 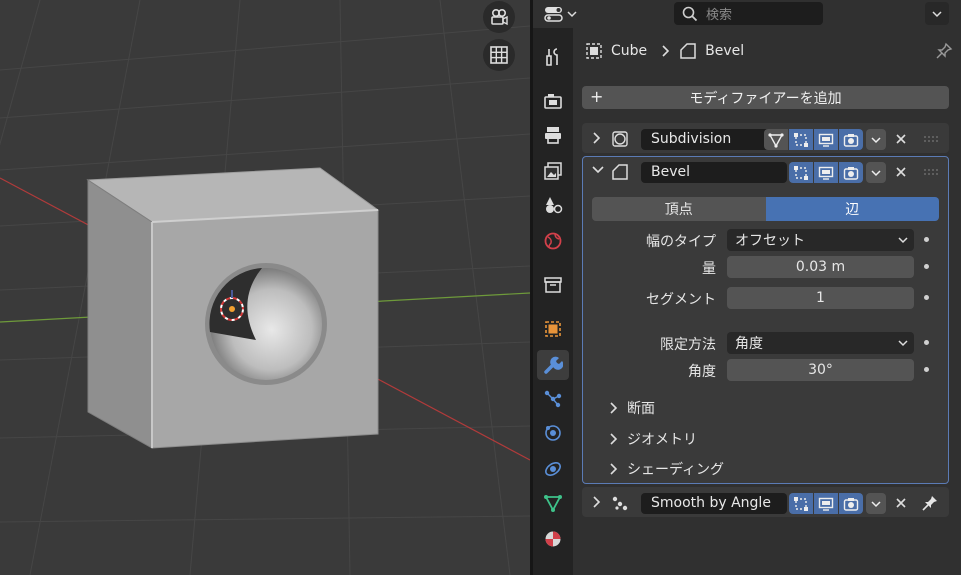 I want to click on modifier-name-field: Bevel, so click(x=714, y=172).